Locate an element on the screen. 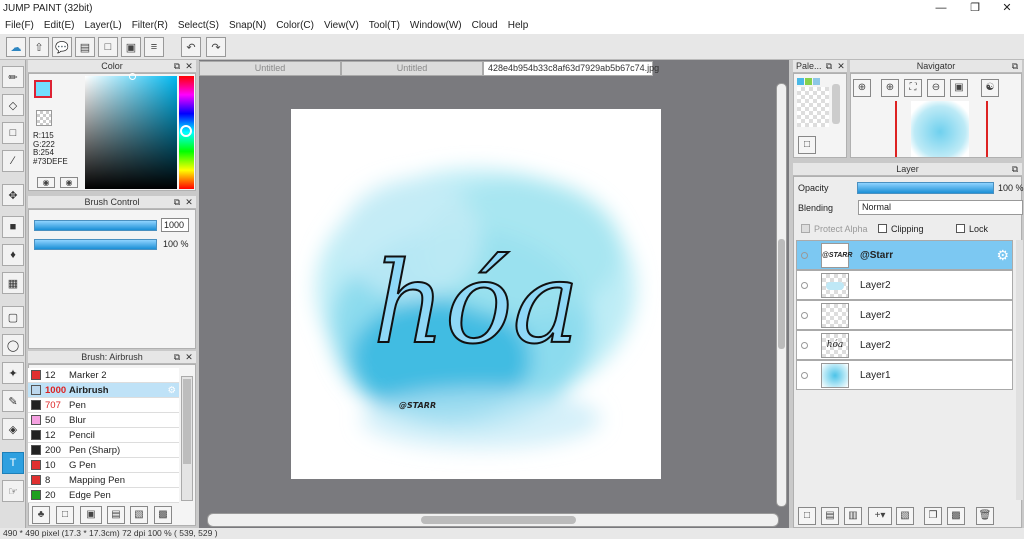 Image resolution: width=1024 pixels, height=539 pixels. transparent-swatch is located at coordinates (44, 118).